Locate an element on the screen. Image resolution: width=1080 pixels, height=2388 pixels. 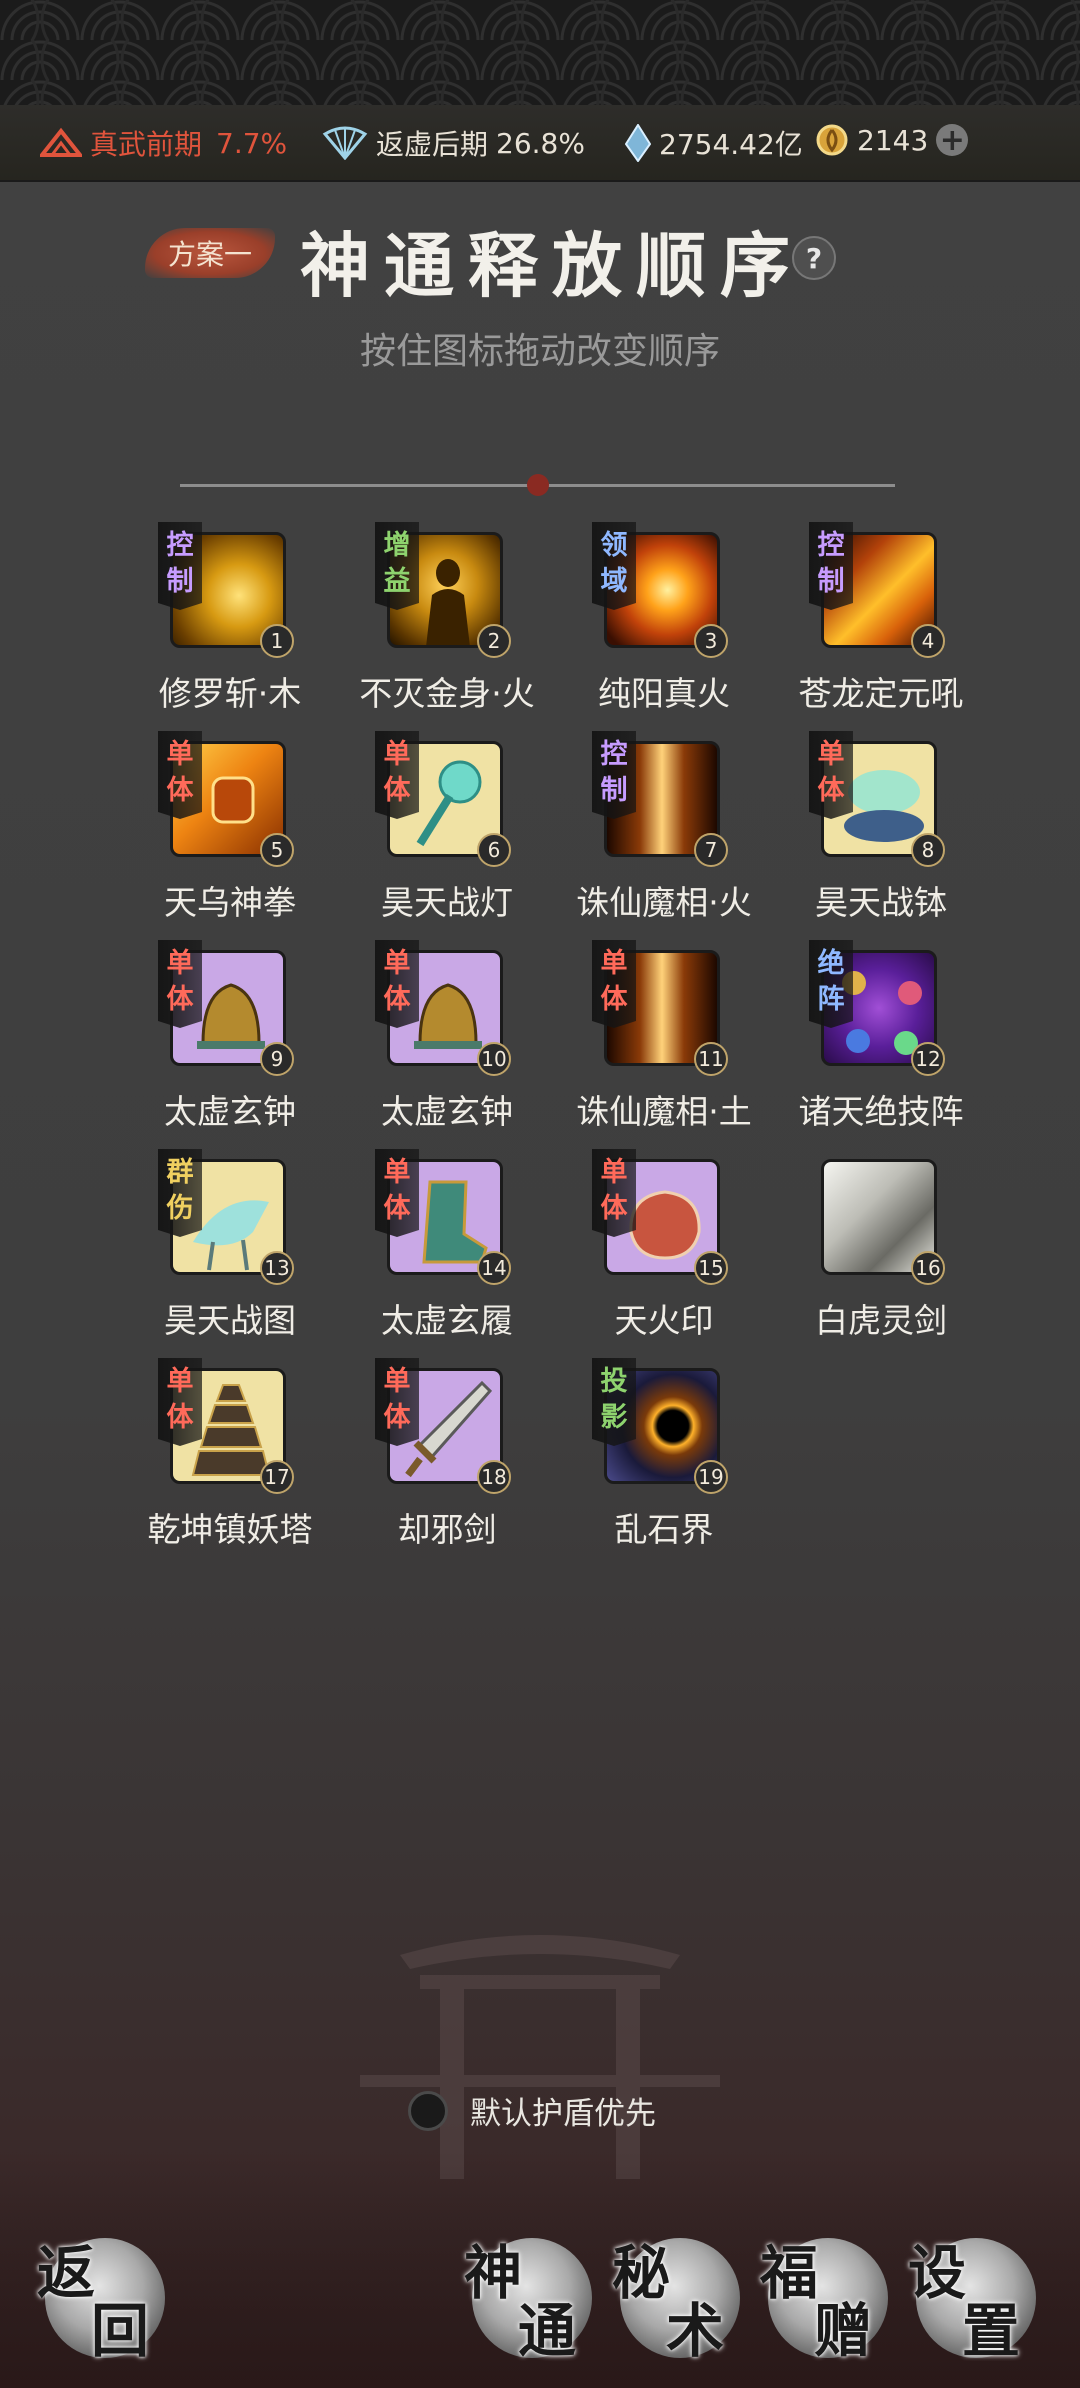
gold-coin-icon is located at coordinates (832, 140).